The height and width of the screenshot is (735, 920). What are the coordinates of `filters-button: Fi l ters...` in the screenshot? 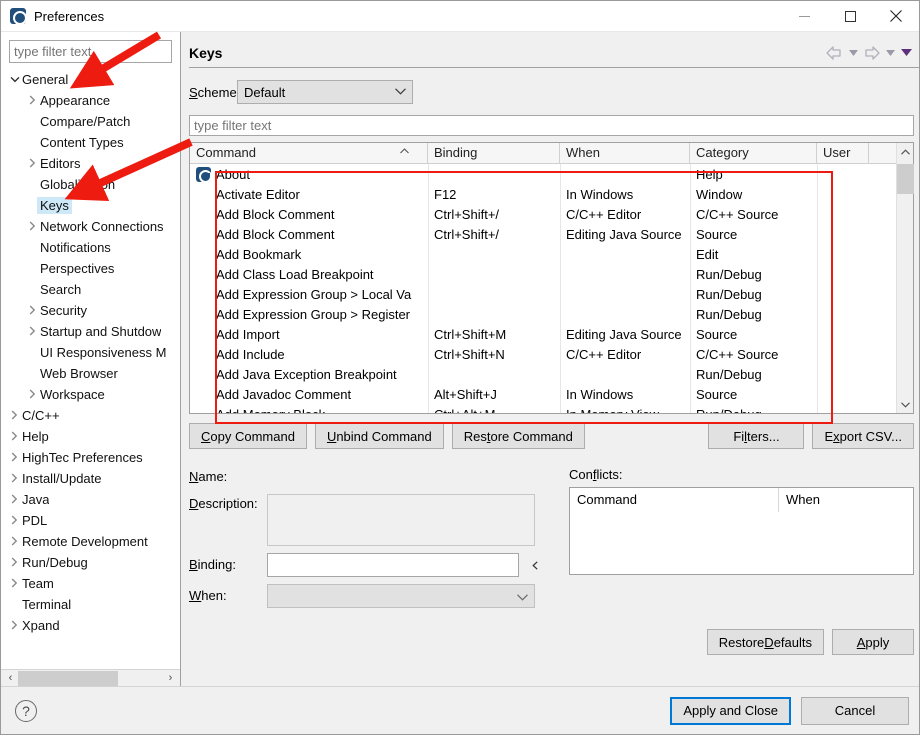 It's located at (756, 436).